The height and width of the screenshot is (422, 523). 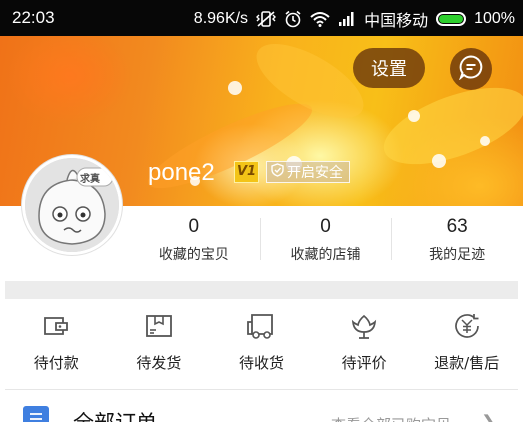 What do you see at coordinates (320, 19) in the screenshot?
I see `wifi-icon` at bounding box center [320, 19].